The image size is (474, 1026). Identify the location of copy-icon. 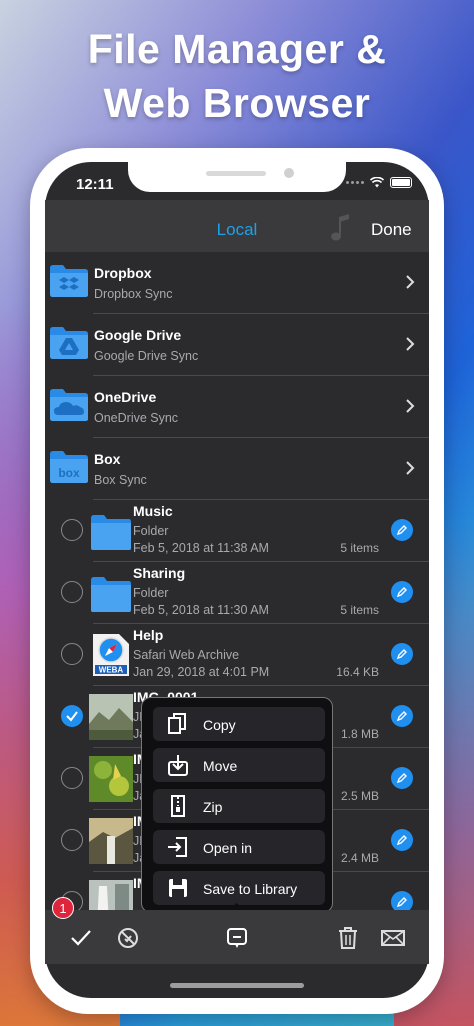
(177, 723).